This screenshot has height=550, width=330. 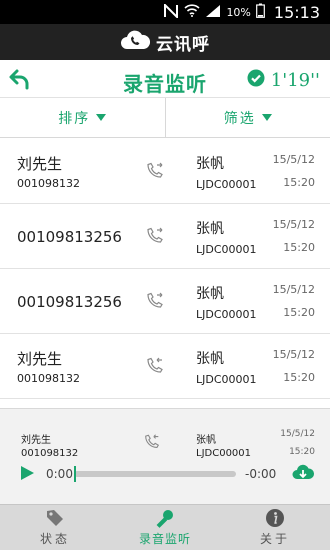 I want to click on cloud-download-icon, so click(x=303, y=473).